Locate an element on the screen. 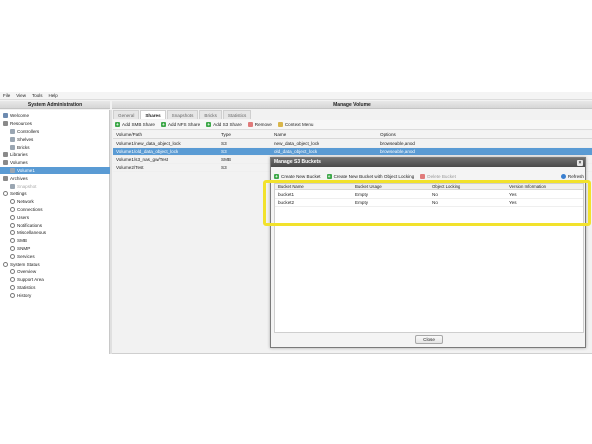 The width and height of the screenshot is (592, 444). menu-tools: Tools is located at coordinates (37, 95).